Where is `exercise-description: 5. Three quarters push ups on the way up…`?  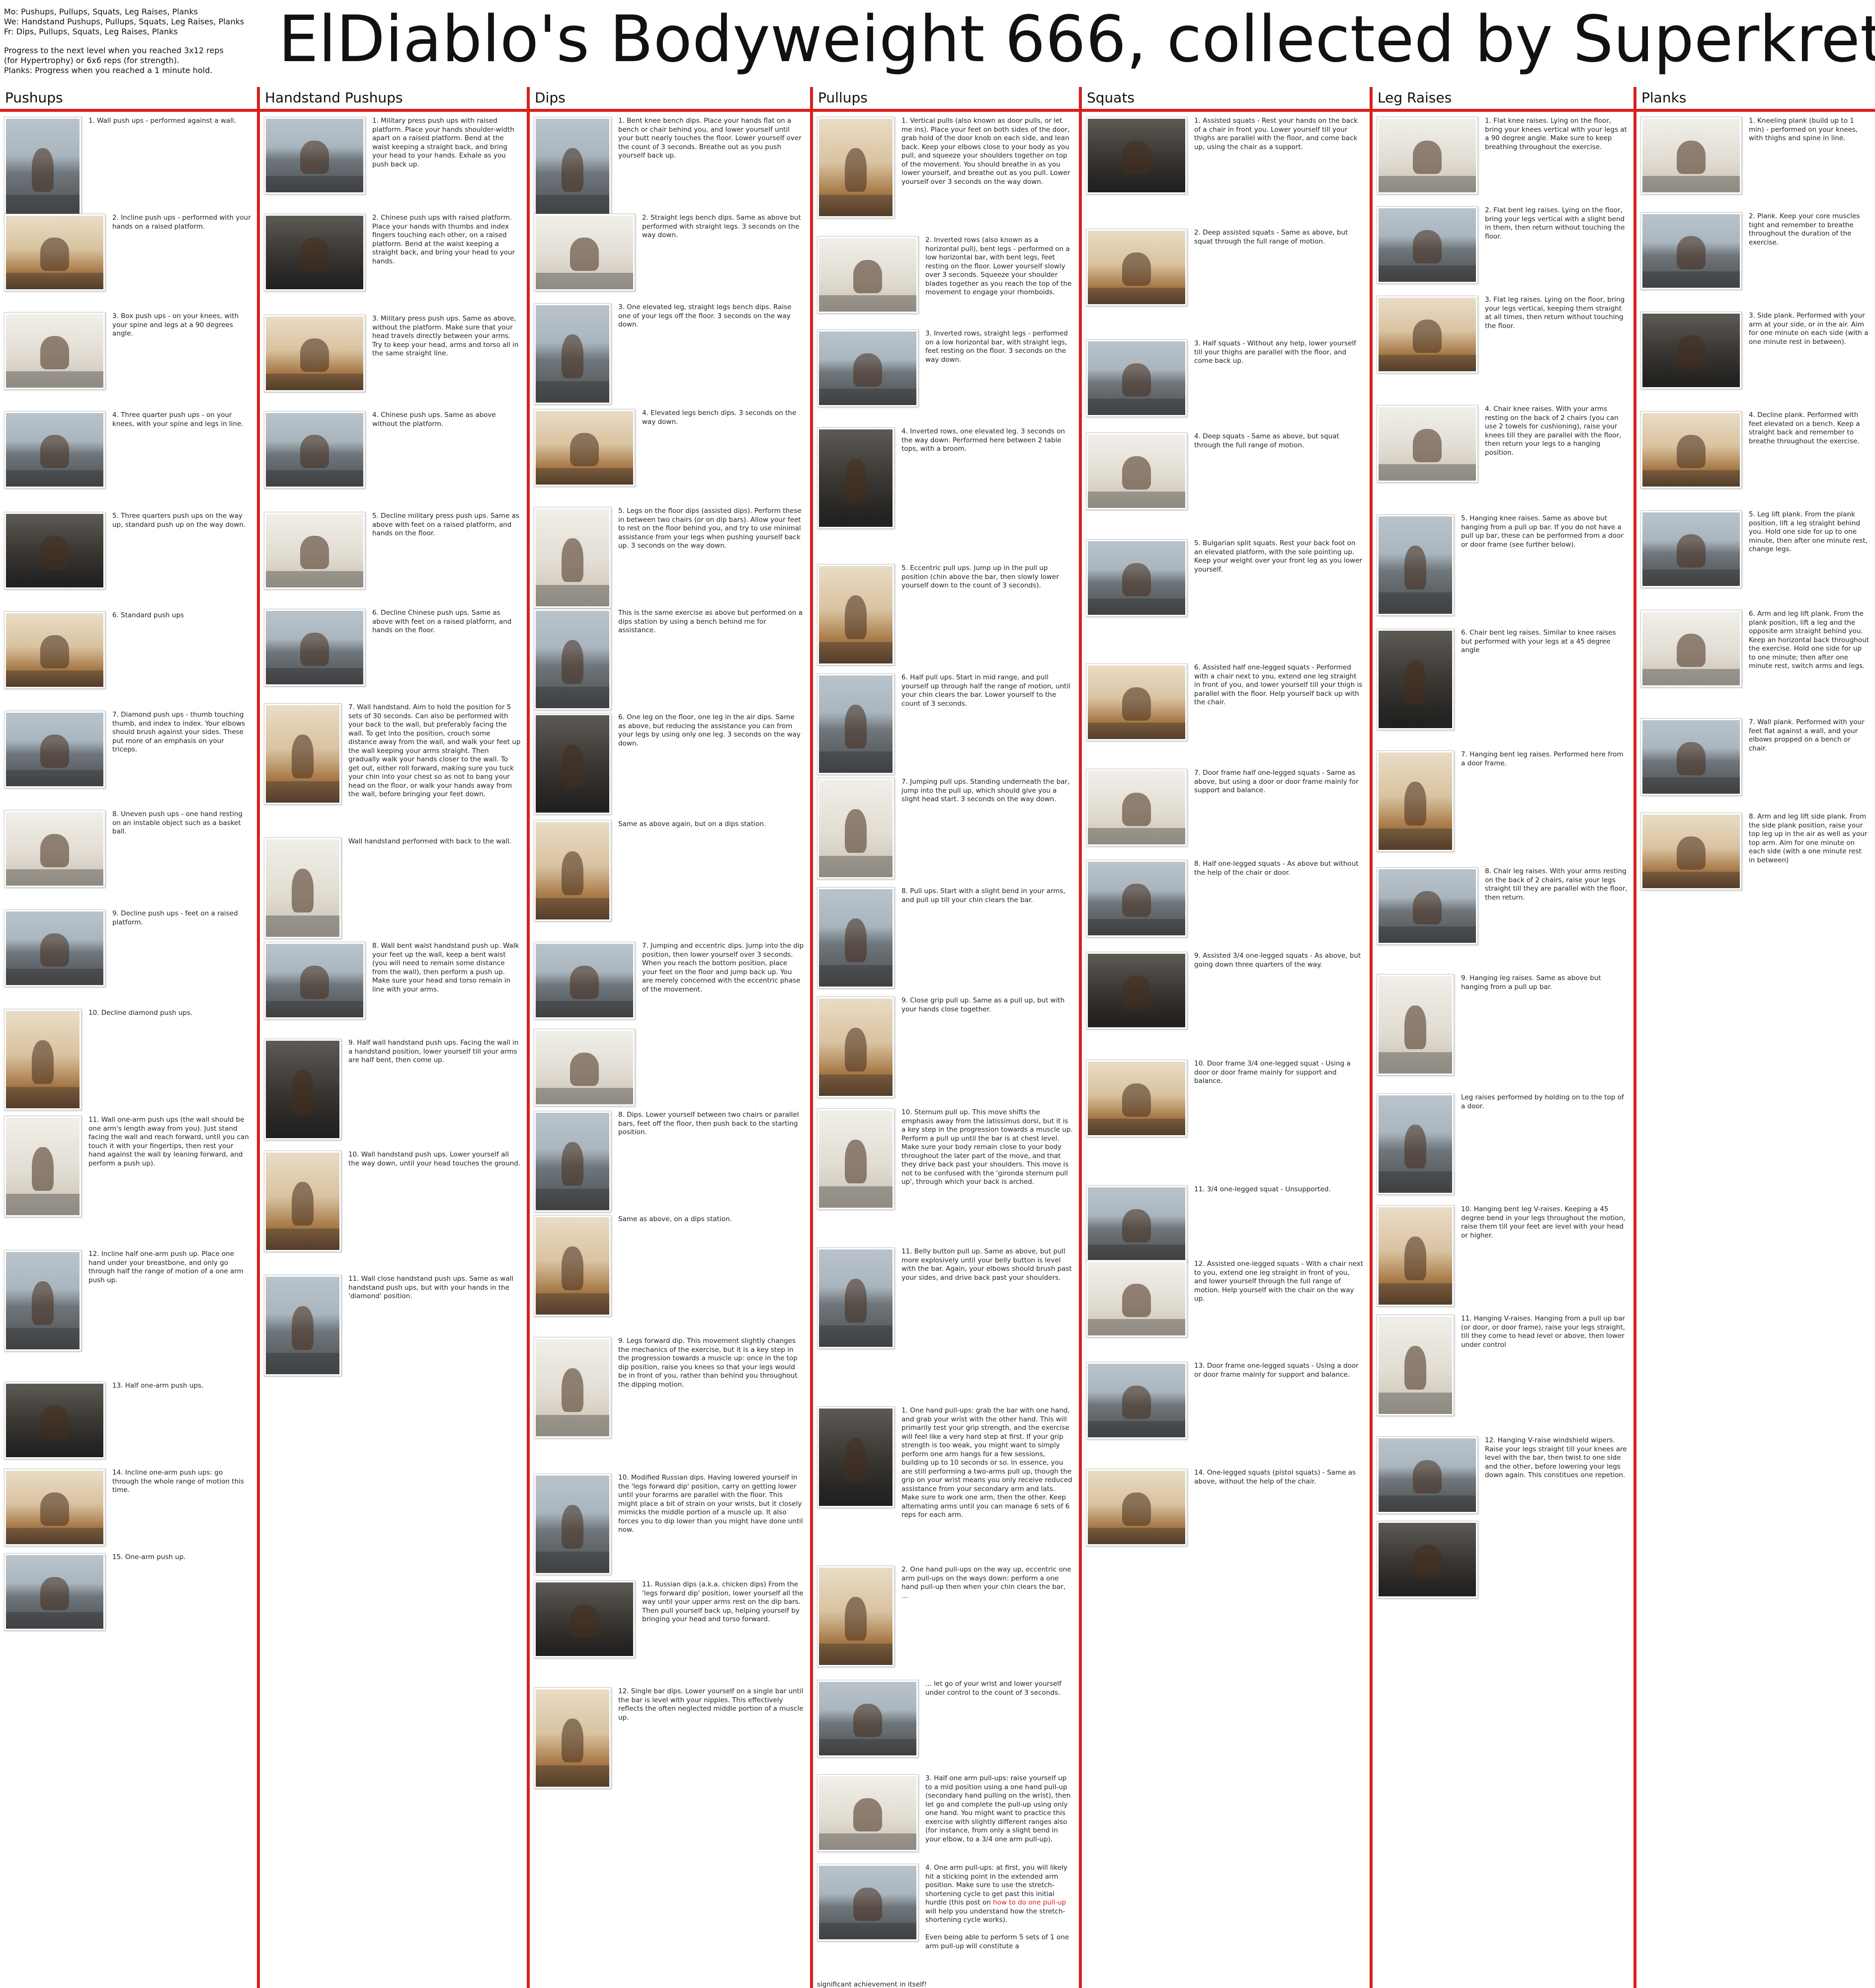
exercise-description: 5. Three quarters push ups on the way up… is located at coordinates (179, 520).